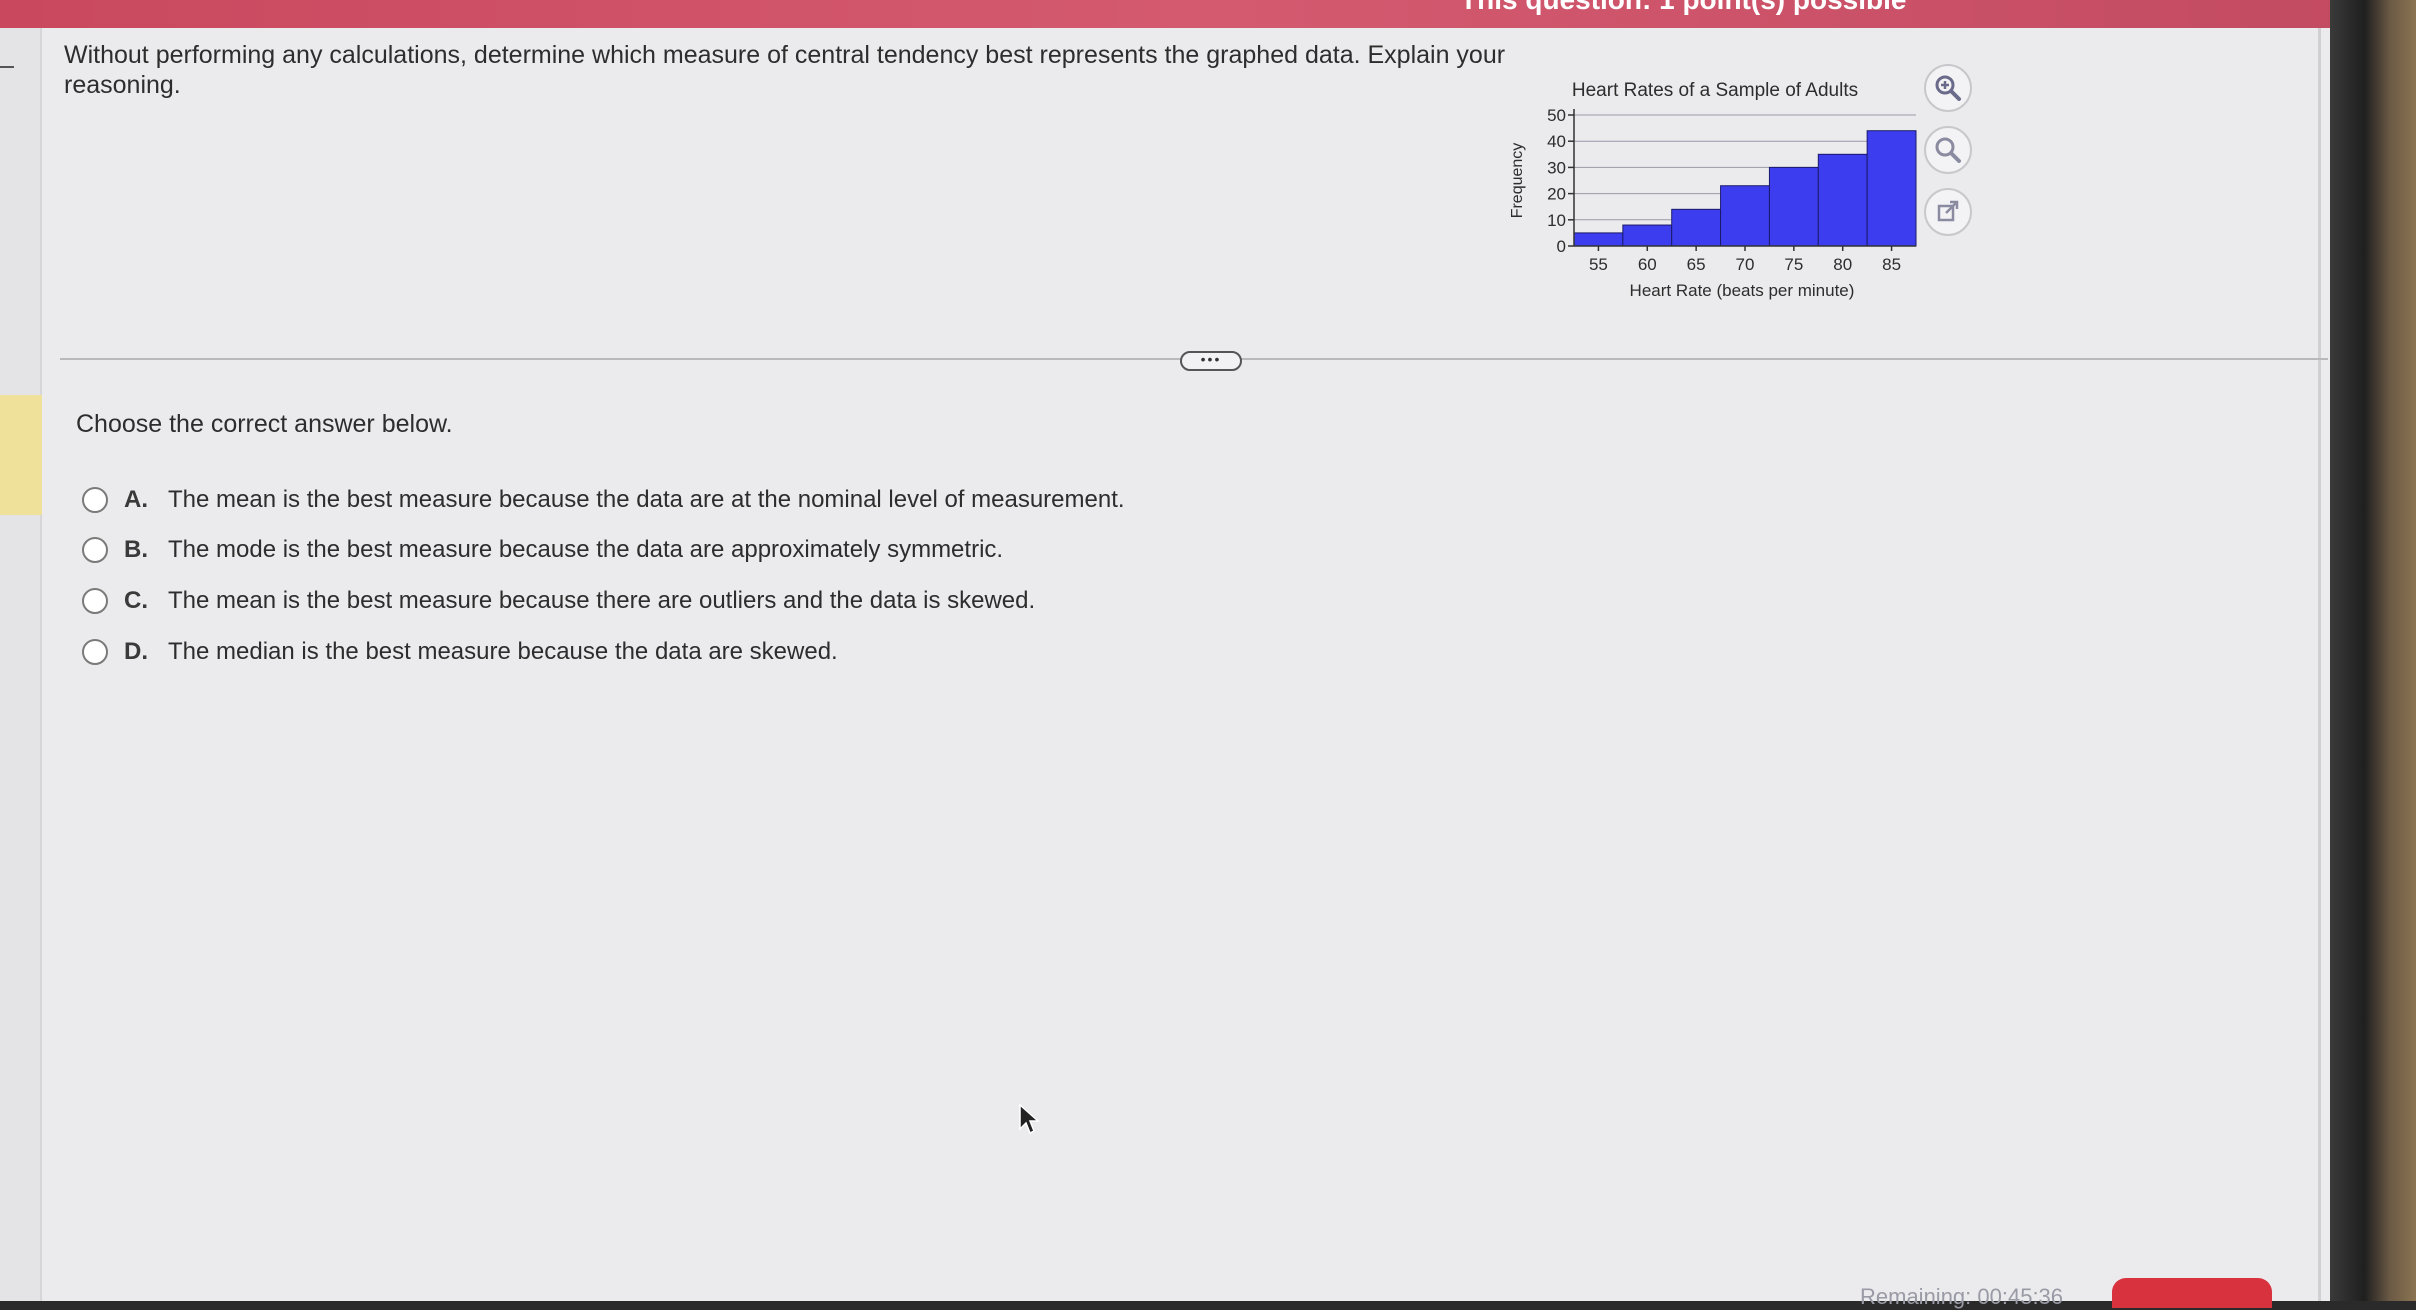  I want to click on answer-prompt: Choose the correct answer below., so click(264, 424).